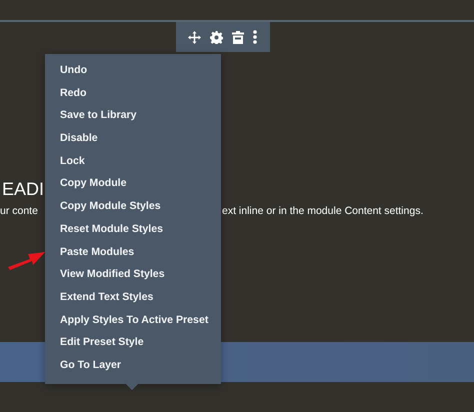 The image size is (474, 412). Describe the element at coordinates (133, 93) in the screenshot. I see `menu-item: Redo` at that location.